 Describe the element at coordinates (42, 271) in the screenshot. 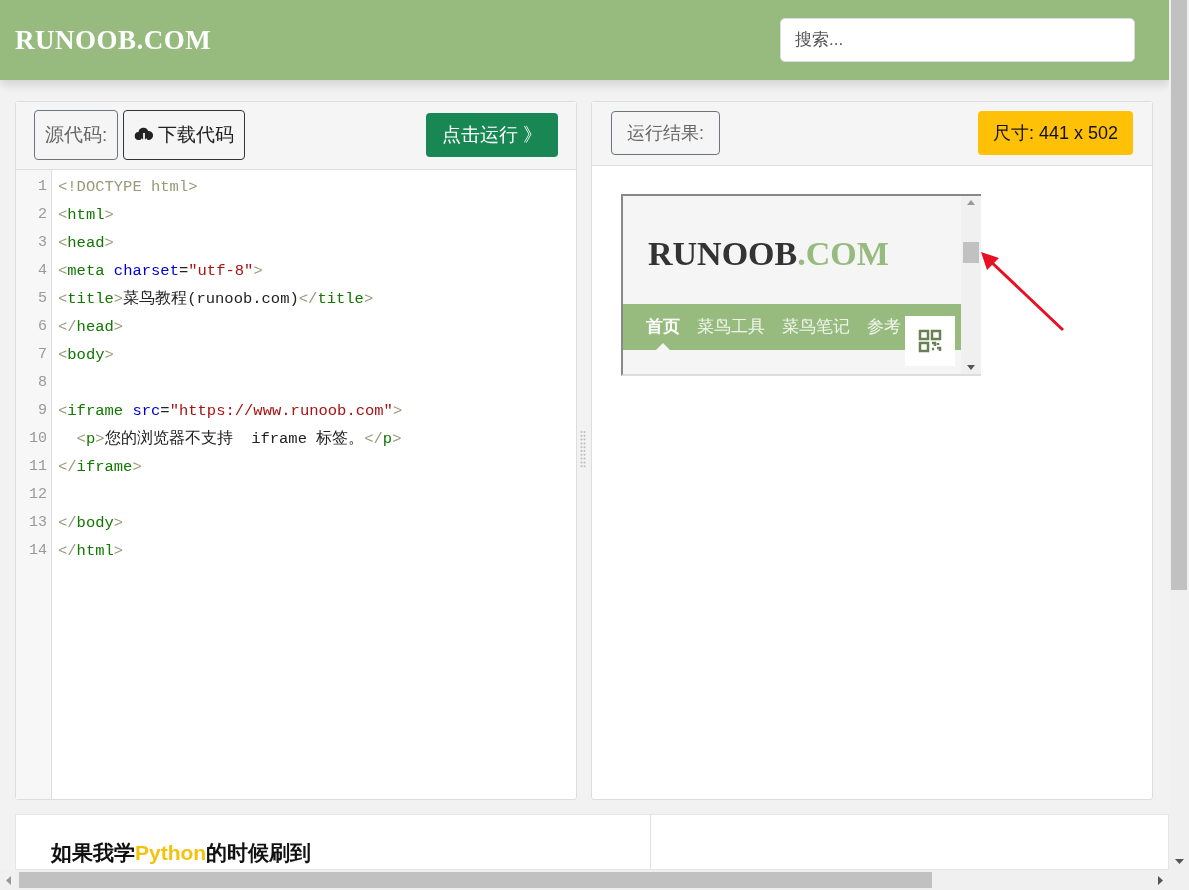

I see `line-number: 4` at that location.